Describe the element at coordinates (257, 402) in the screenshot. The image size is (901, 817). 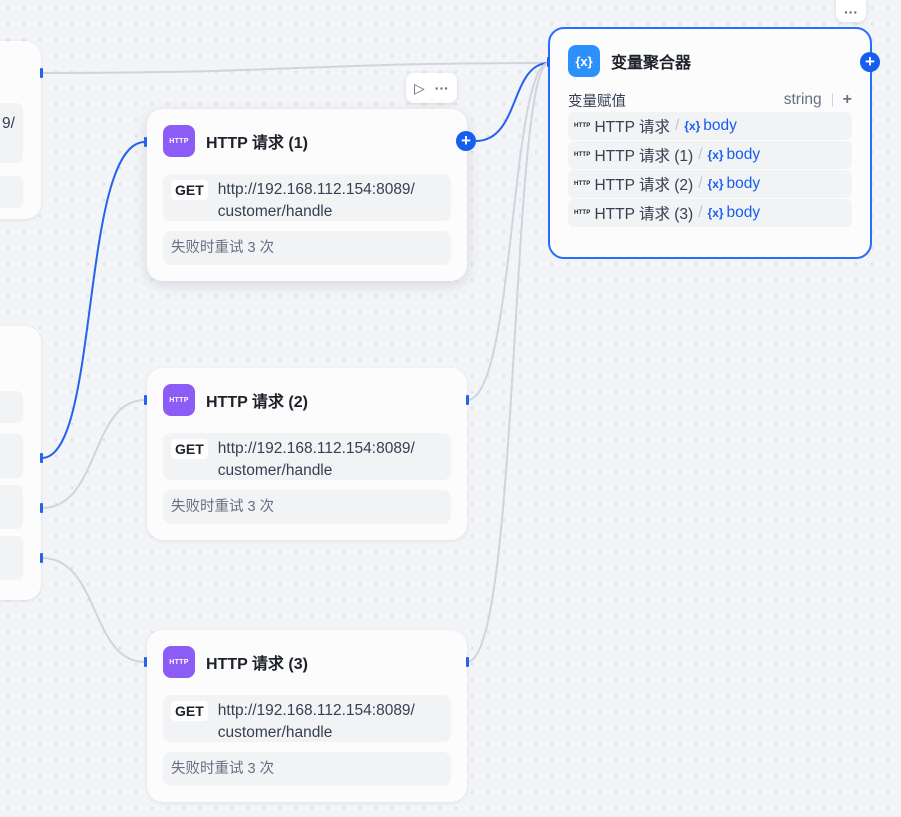
I see `node-title: HTTP 请求 (2)` at that location.